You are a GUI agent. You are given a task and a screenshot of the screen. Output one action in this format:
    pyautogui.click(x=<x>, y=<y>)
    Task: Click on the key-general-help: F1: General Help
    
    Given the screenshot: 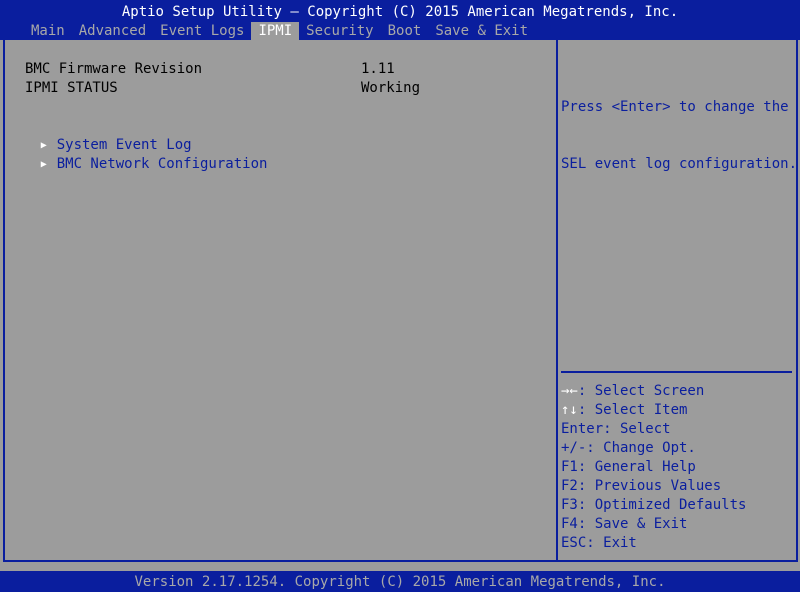 What is the action you would take?
    pyautogui.click(x=628, y=467)
    